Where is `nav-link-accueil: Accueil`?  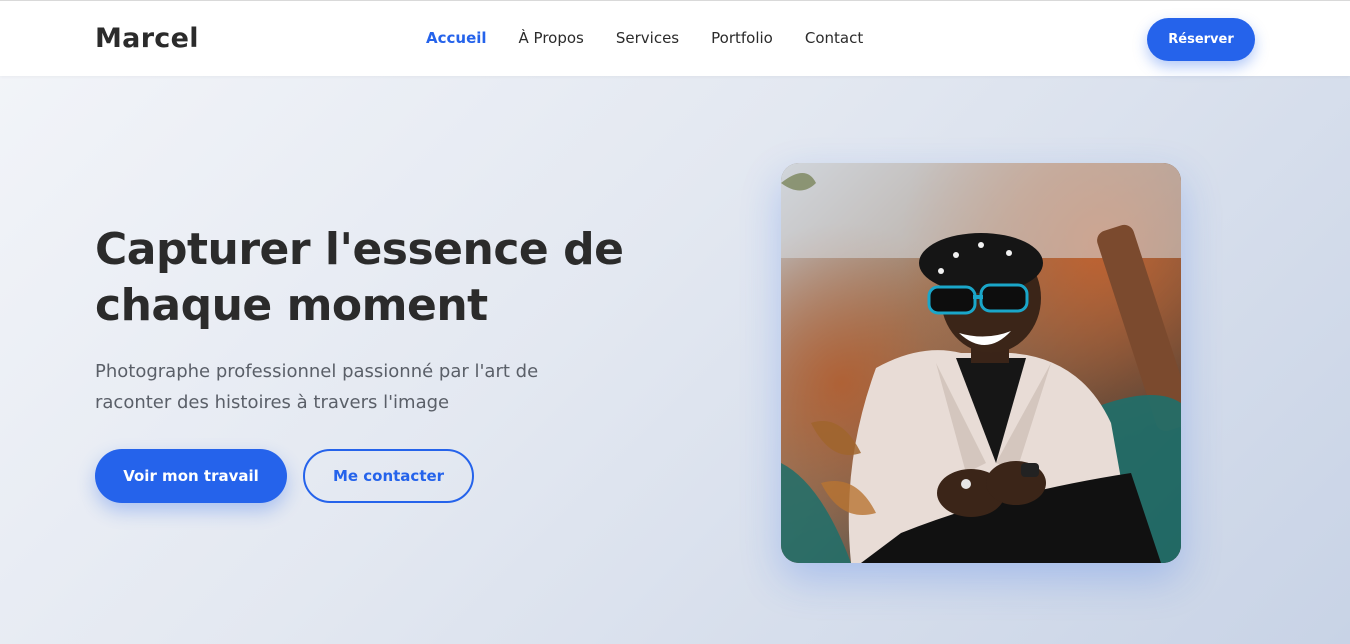
nav-link-accueil: Accueil is located at coordinates (456, 38).